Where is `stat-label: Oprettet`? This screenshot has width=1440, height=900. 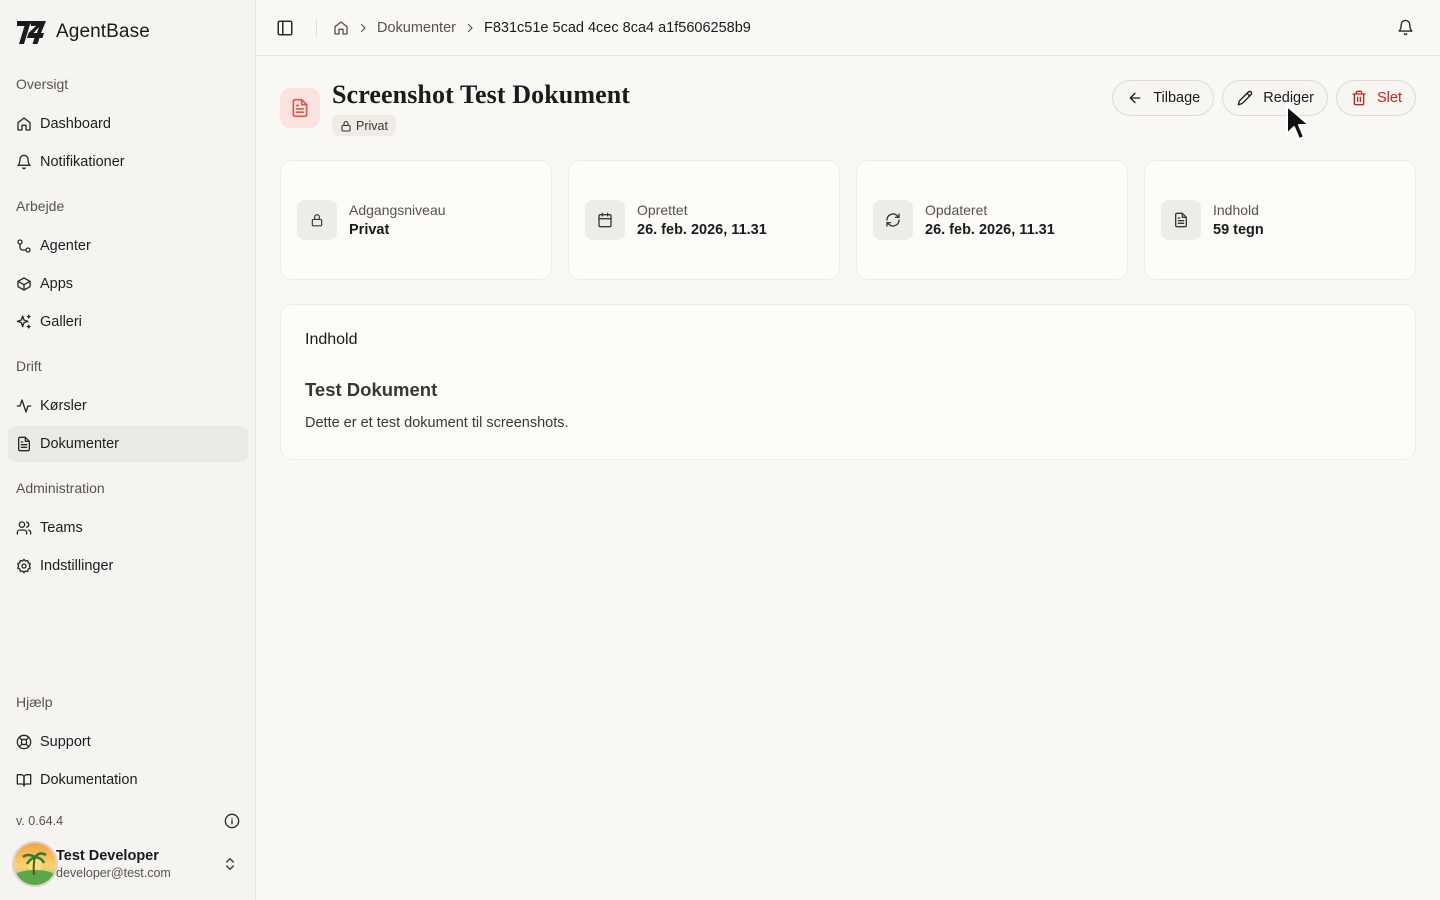 stat-label: Oprettet is located at coordinates (662, 210).